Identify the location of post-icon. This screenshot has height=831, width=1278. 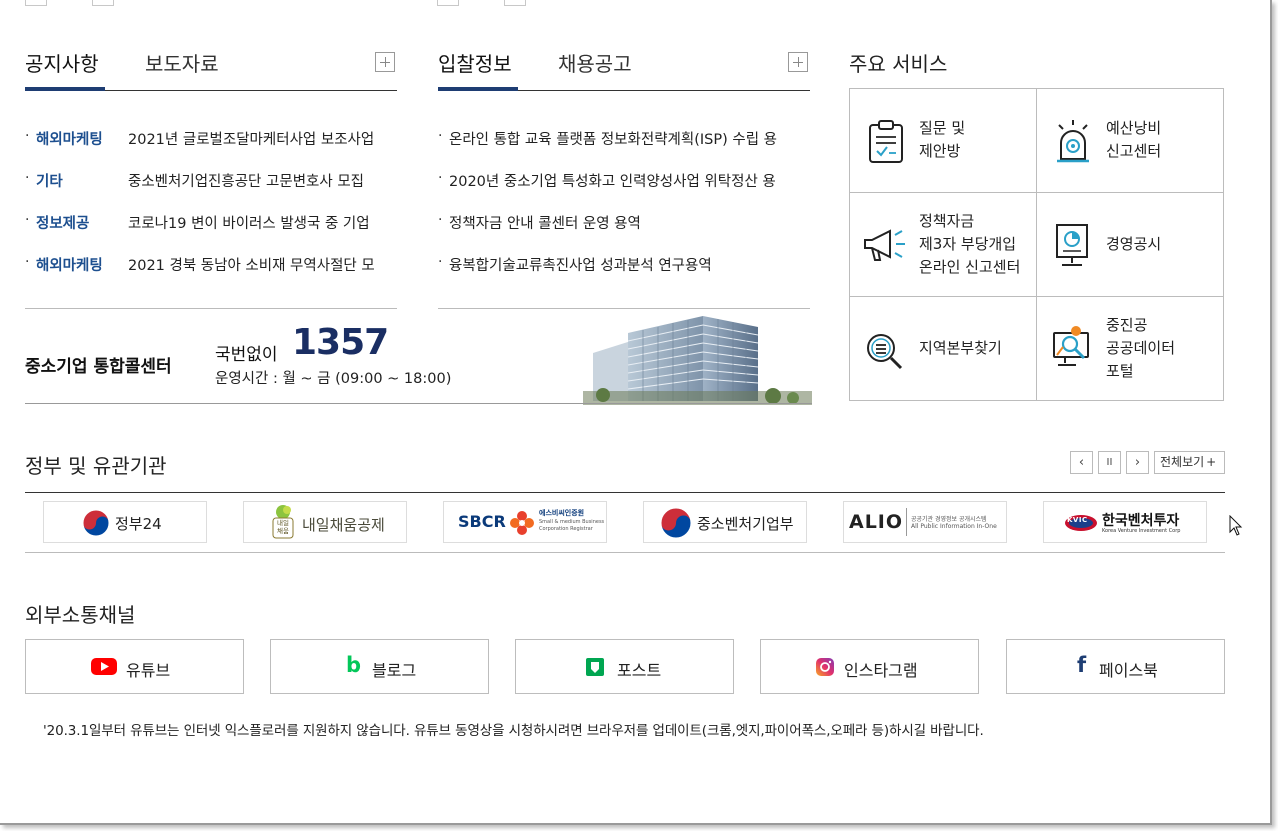
(595, 667).